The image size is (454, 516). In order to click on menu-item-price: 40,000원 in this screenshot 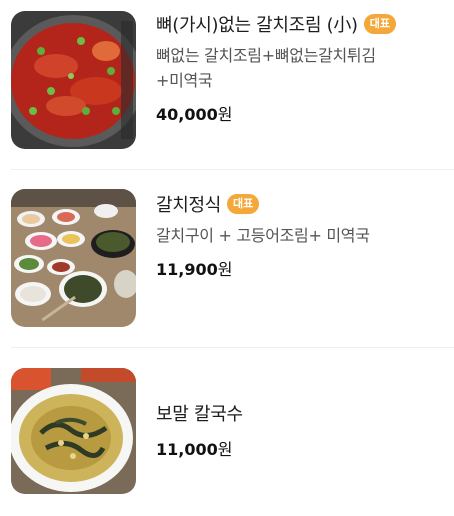, I will do `click(300, 113)`.